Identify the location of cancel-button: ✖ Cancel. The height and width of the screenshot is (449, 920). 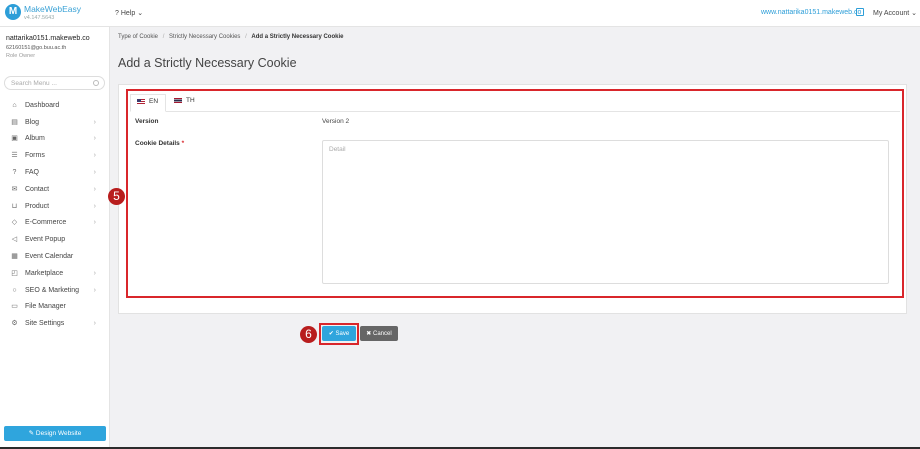
(379, 333).